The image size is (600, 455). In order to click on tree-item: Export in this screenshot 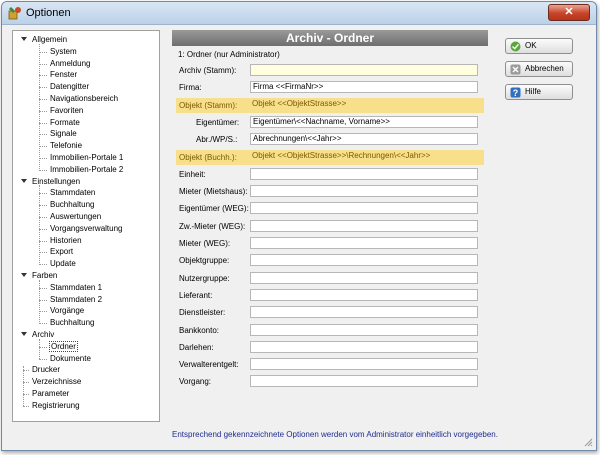, I will do `click(61, 251)`.